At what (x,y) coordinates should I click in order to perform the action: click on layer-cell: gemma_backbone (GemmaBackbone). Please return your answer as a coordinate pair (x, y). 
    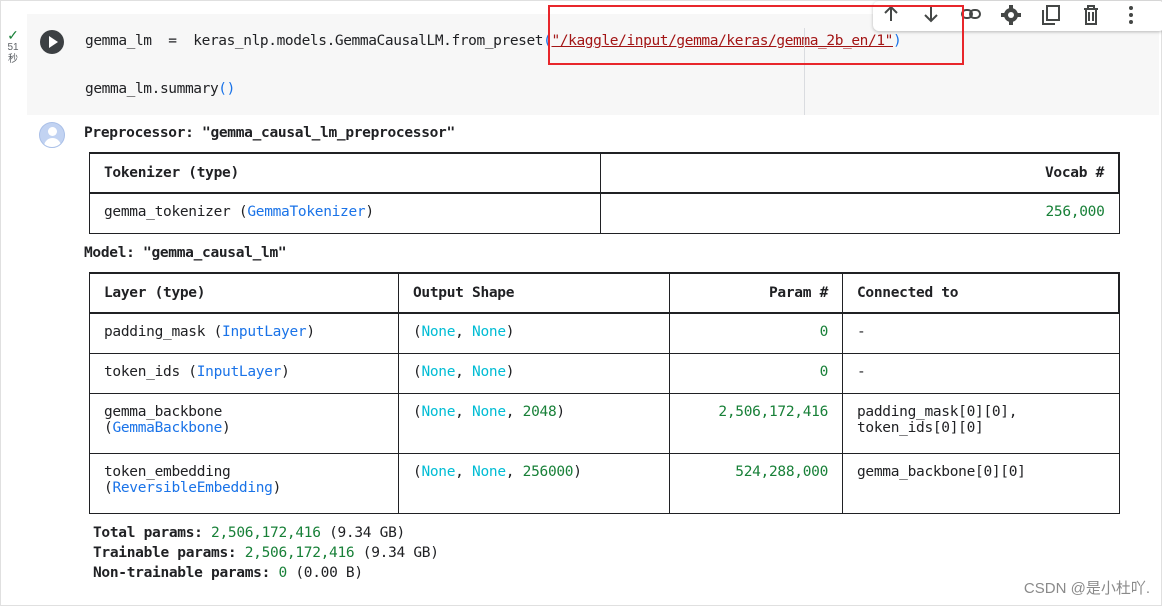
    Looking at the image, I should click on (244, 423).